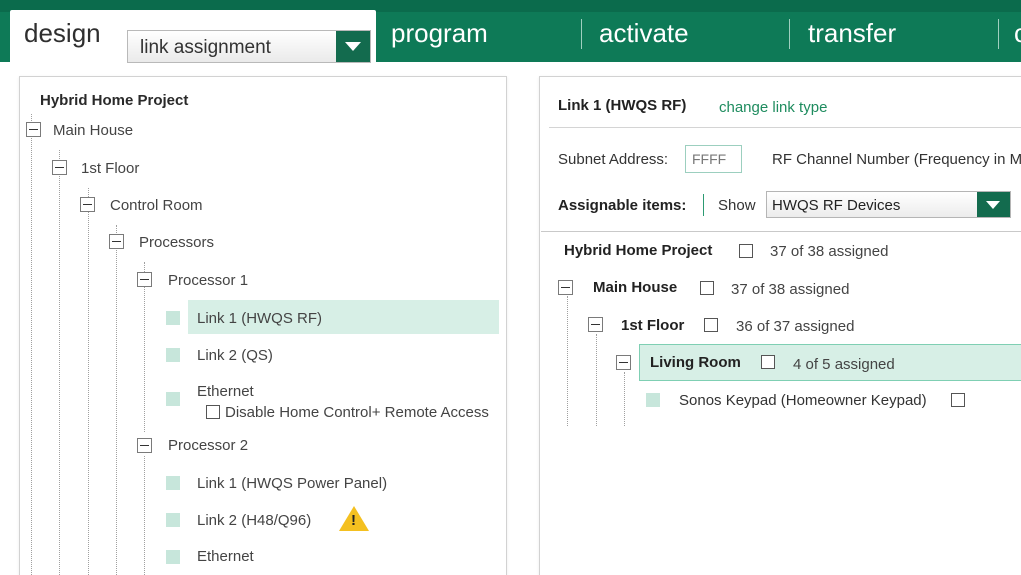  Describe the element at coordinates (829, 251) in the screenshot. I see `project-assigned-count: 37 of 38 assigned` at that location.